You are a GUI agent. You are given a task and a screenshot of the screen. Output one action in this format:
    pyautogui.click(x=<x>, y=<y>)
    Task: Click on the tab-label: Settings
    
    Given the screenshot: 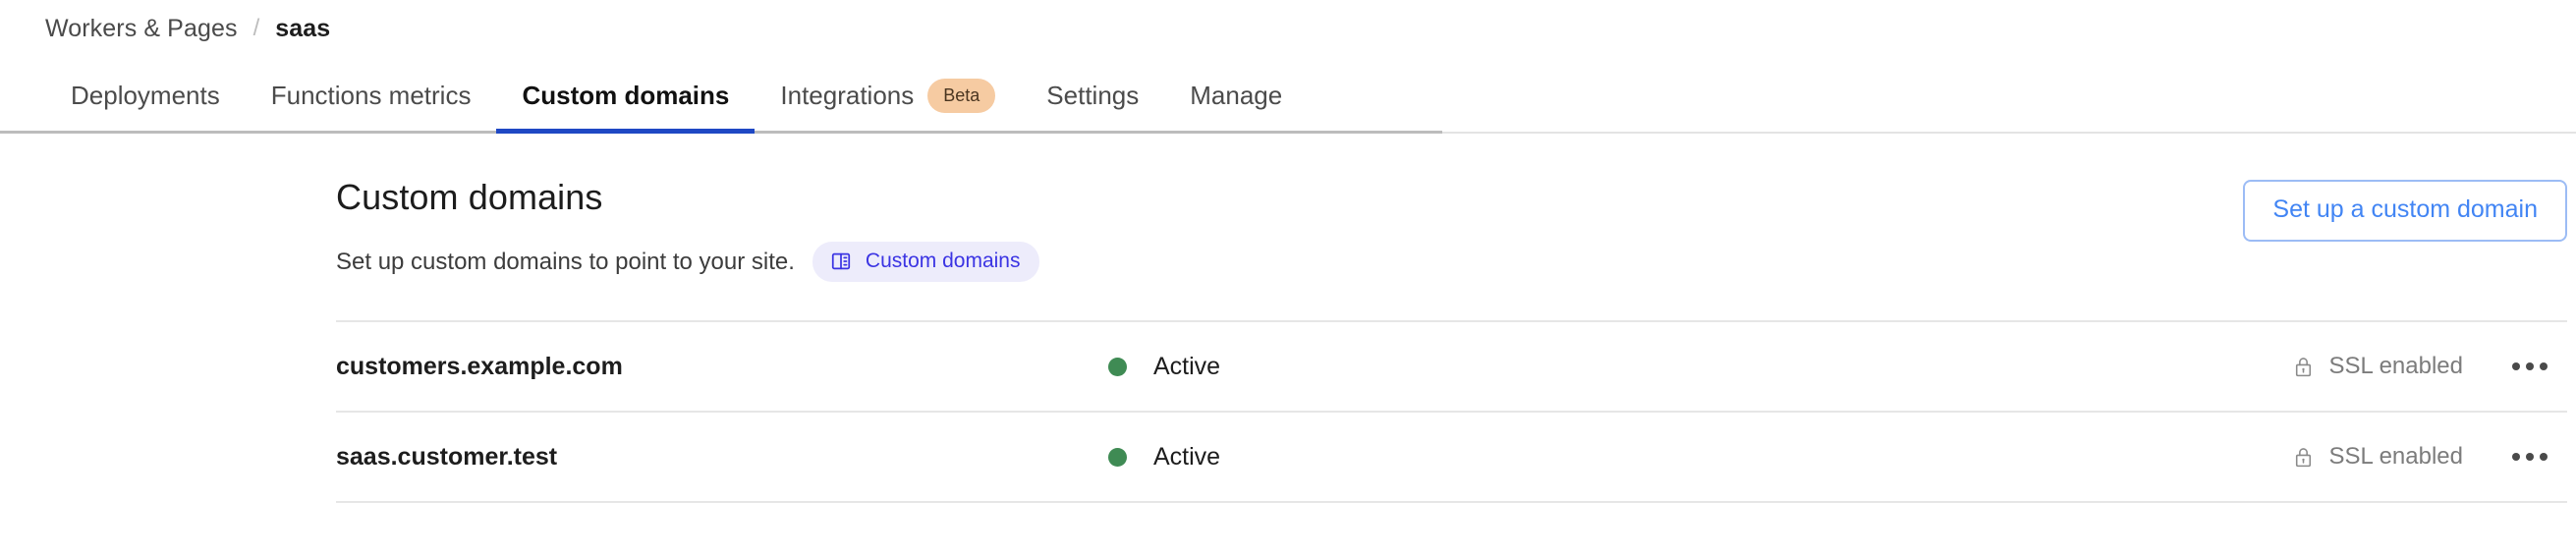 What is the action you would take?
    pyautogui.click(x=1093, y=95)
    